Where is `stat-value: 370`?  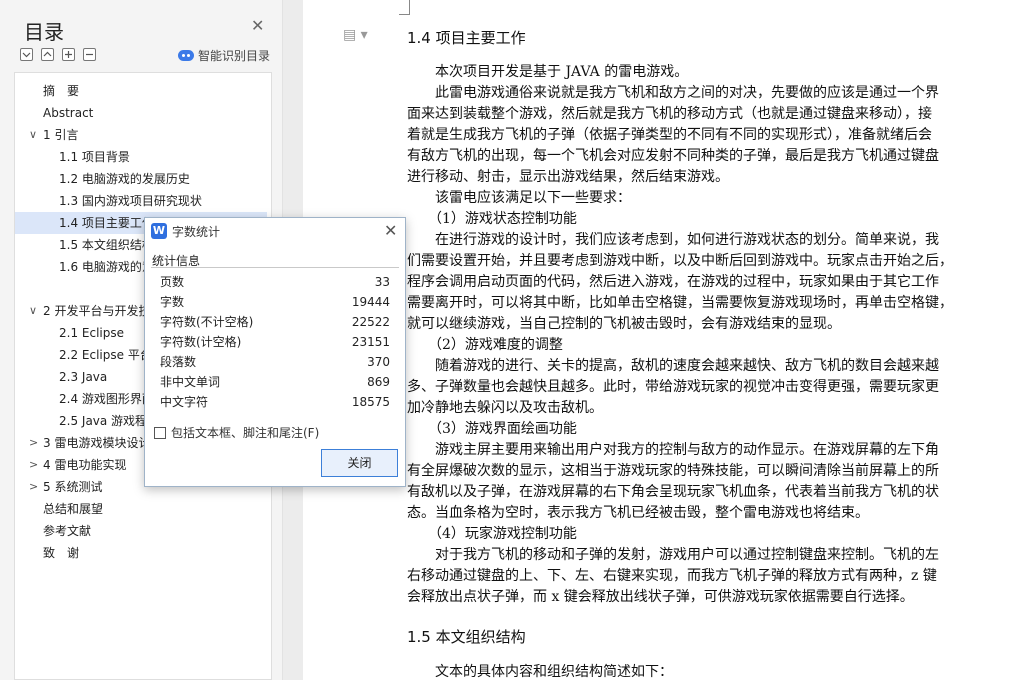 stat-value: 370 is located at coordinates (378, 362).